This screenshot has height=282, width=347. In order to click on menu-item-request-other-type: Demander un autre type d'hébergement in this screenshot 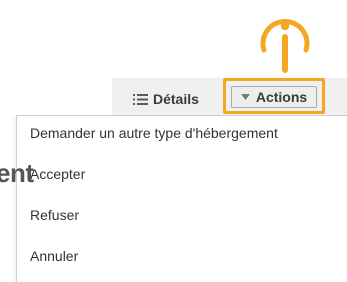, I will do `click(154, 133)`.